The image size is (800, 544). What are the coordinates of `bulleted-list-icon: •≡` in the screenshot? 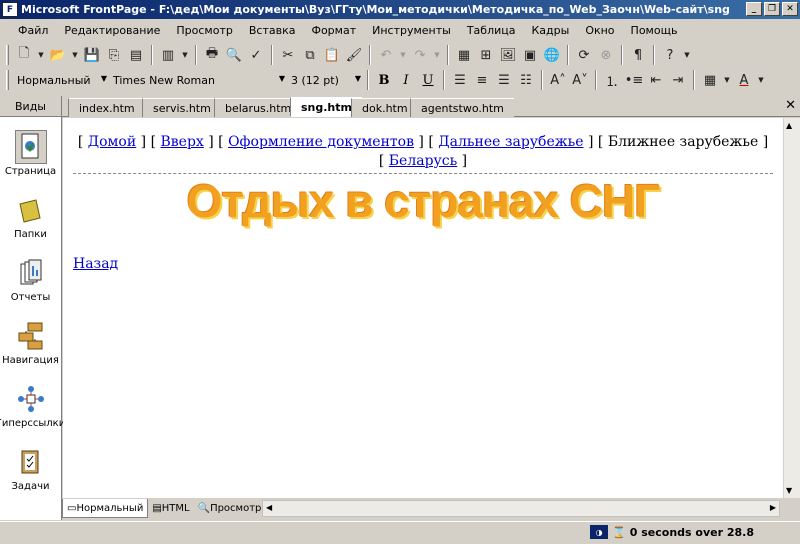 It's located at (634, 80).